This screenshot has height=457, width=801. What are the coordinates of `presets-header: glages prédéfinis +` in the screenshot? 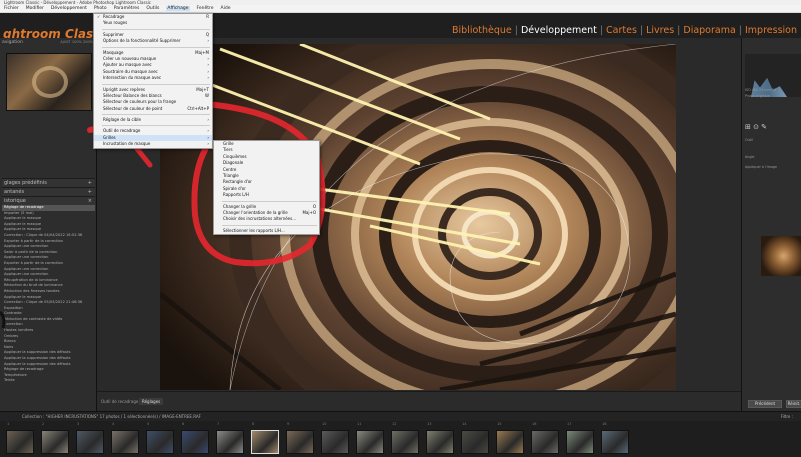 It's located at (48, 182).